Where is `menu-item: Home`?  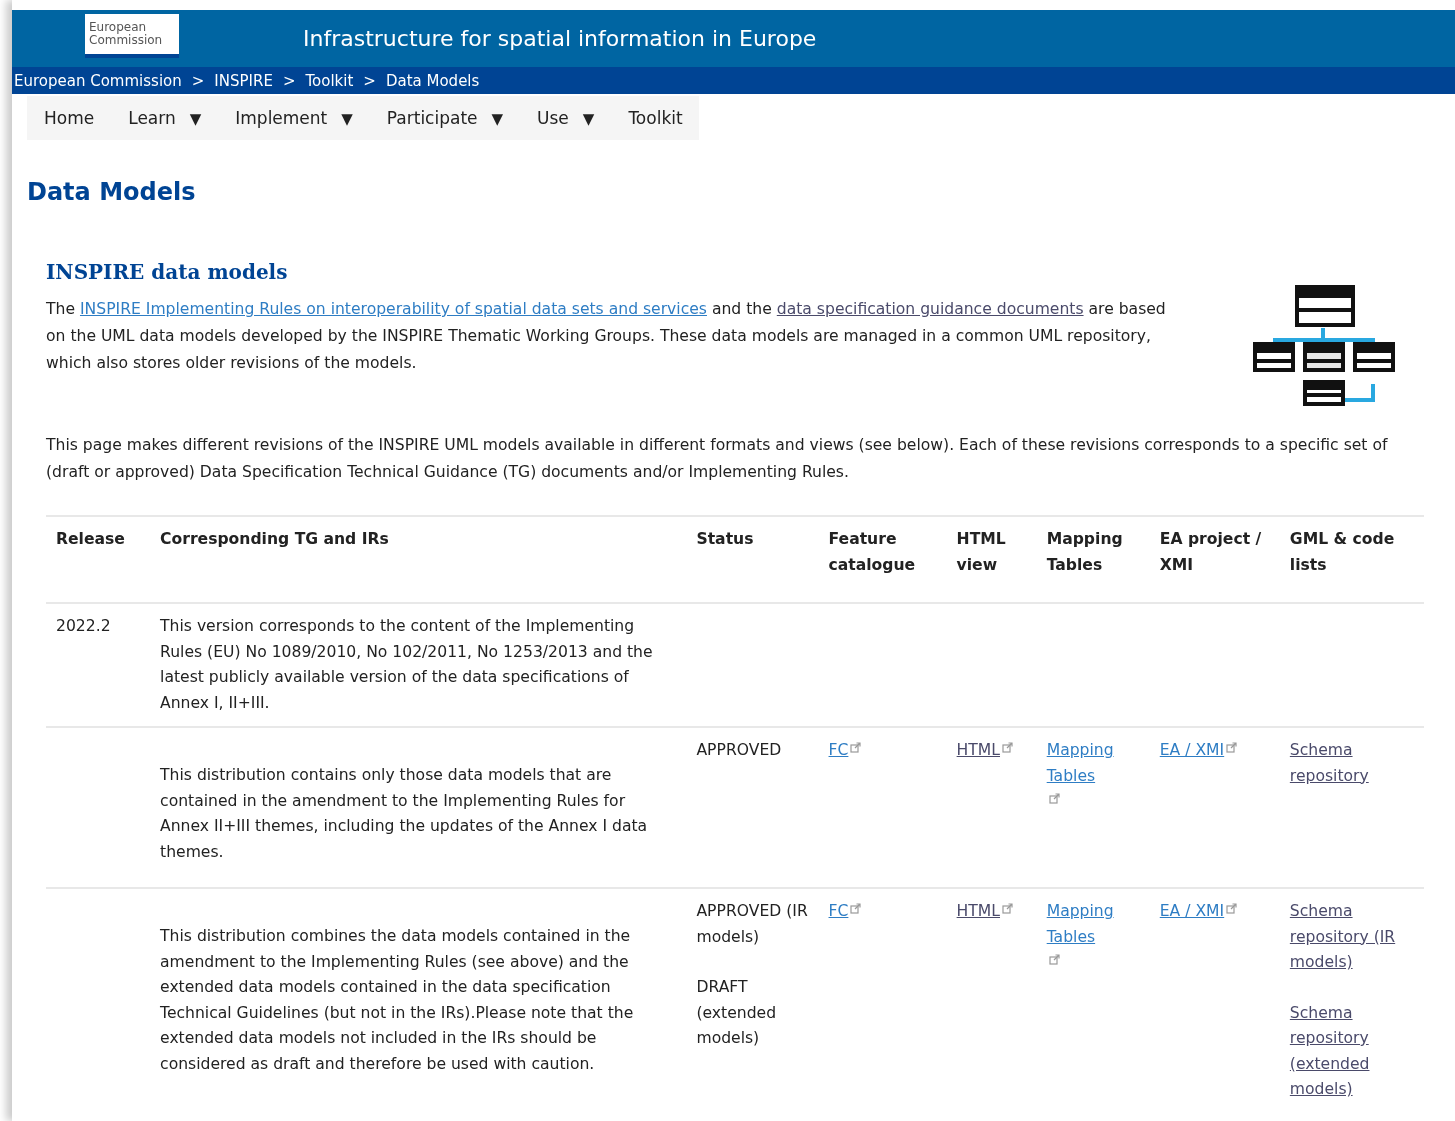
menu-item: Home is located at coordinates (69, 118).